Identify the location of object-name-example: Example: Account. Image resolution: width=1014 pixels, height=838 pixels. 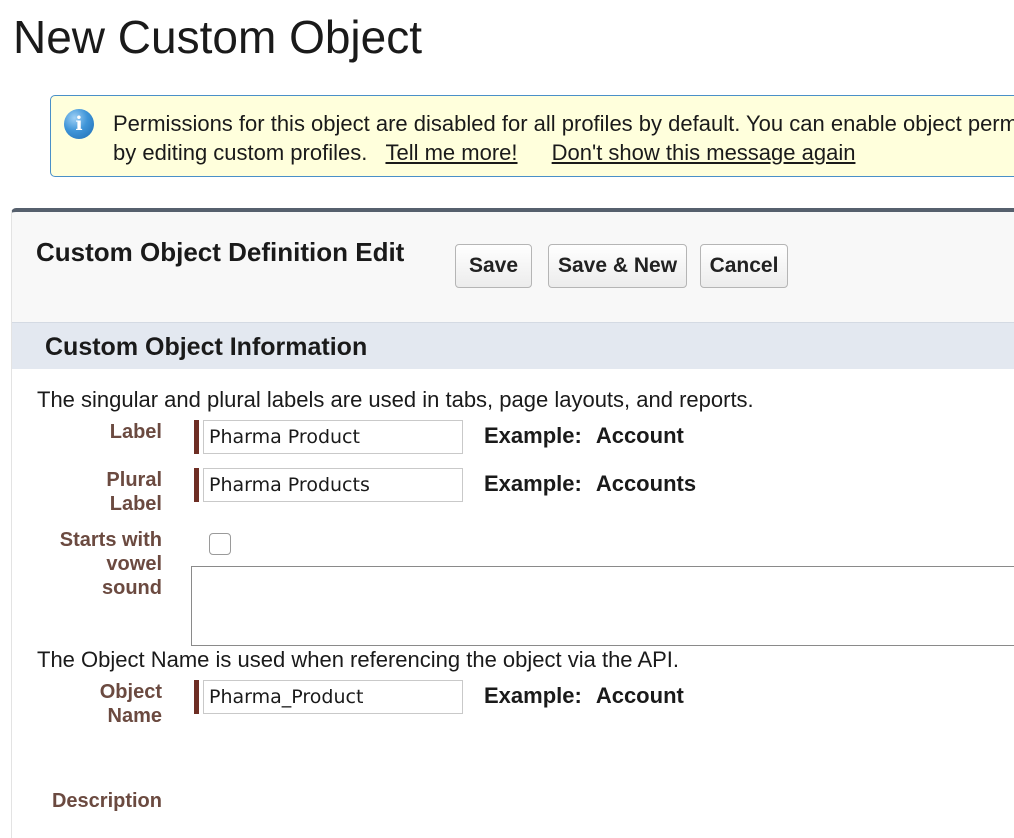
(584, 696).